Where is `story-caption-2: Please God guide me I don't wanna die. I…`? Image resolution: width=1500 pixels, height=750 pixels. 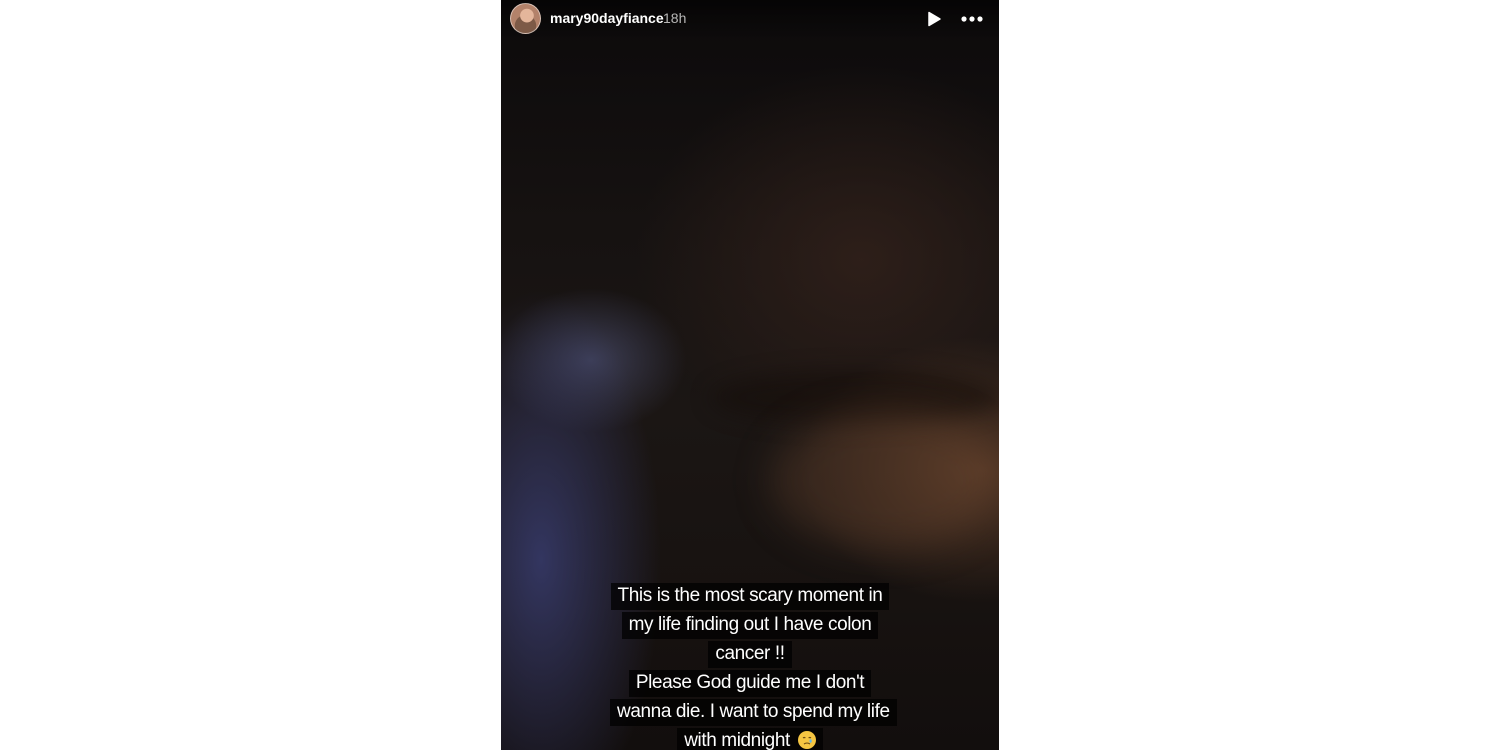 story-caption-2: Please God guide me I don't wanna die. I… is located at coordinates (750, 709).